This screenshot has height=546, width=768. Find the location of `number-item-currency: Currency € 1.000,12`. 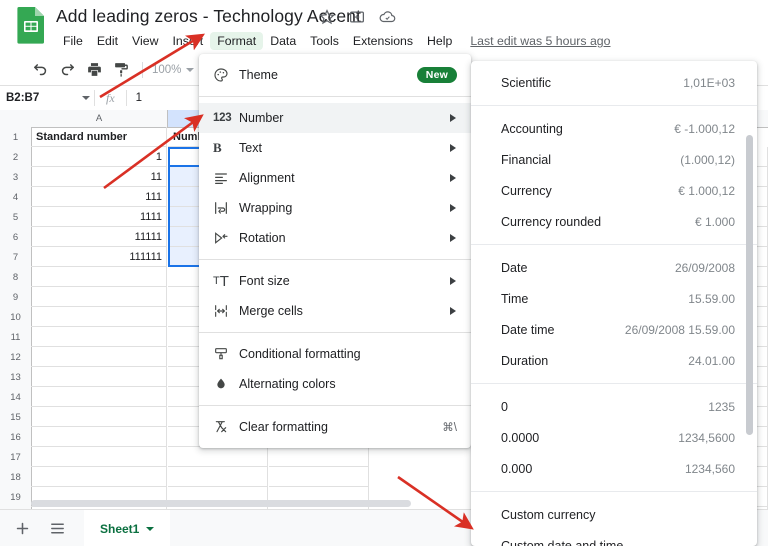

number-item-currency: Currency € 1.000,12 is located at coordinates (614, 190).